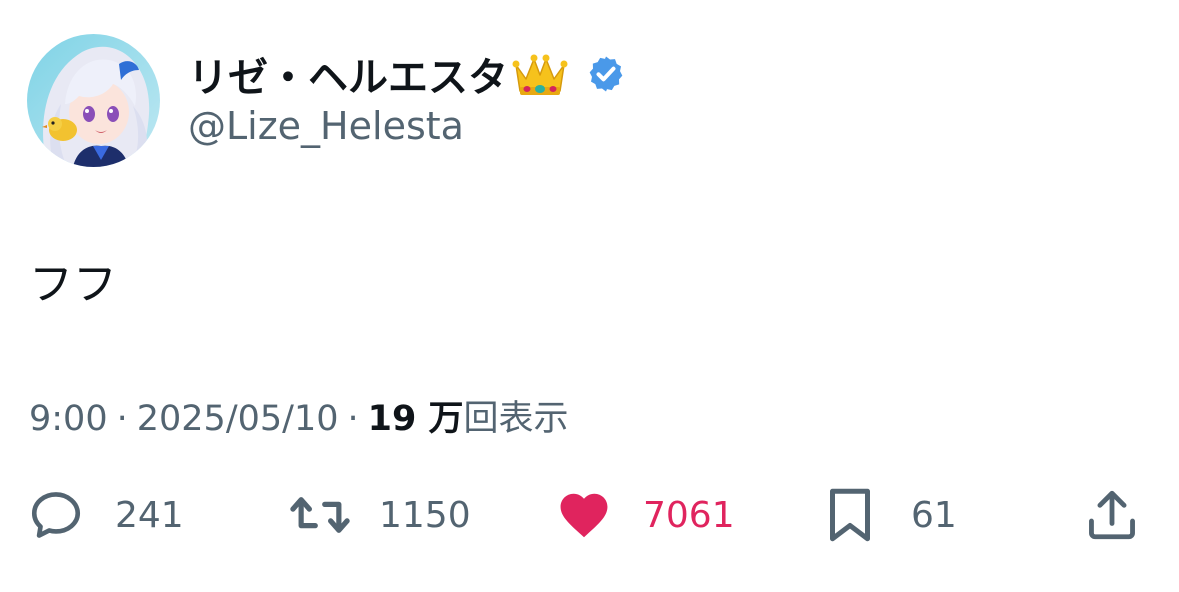 The image size is (1179, 592). I want to click on crown-emoji-icon, so click(540, 74).